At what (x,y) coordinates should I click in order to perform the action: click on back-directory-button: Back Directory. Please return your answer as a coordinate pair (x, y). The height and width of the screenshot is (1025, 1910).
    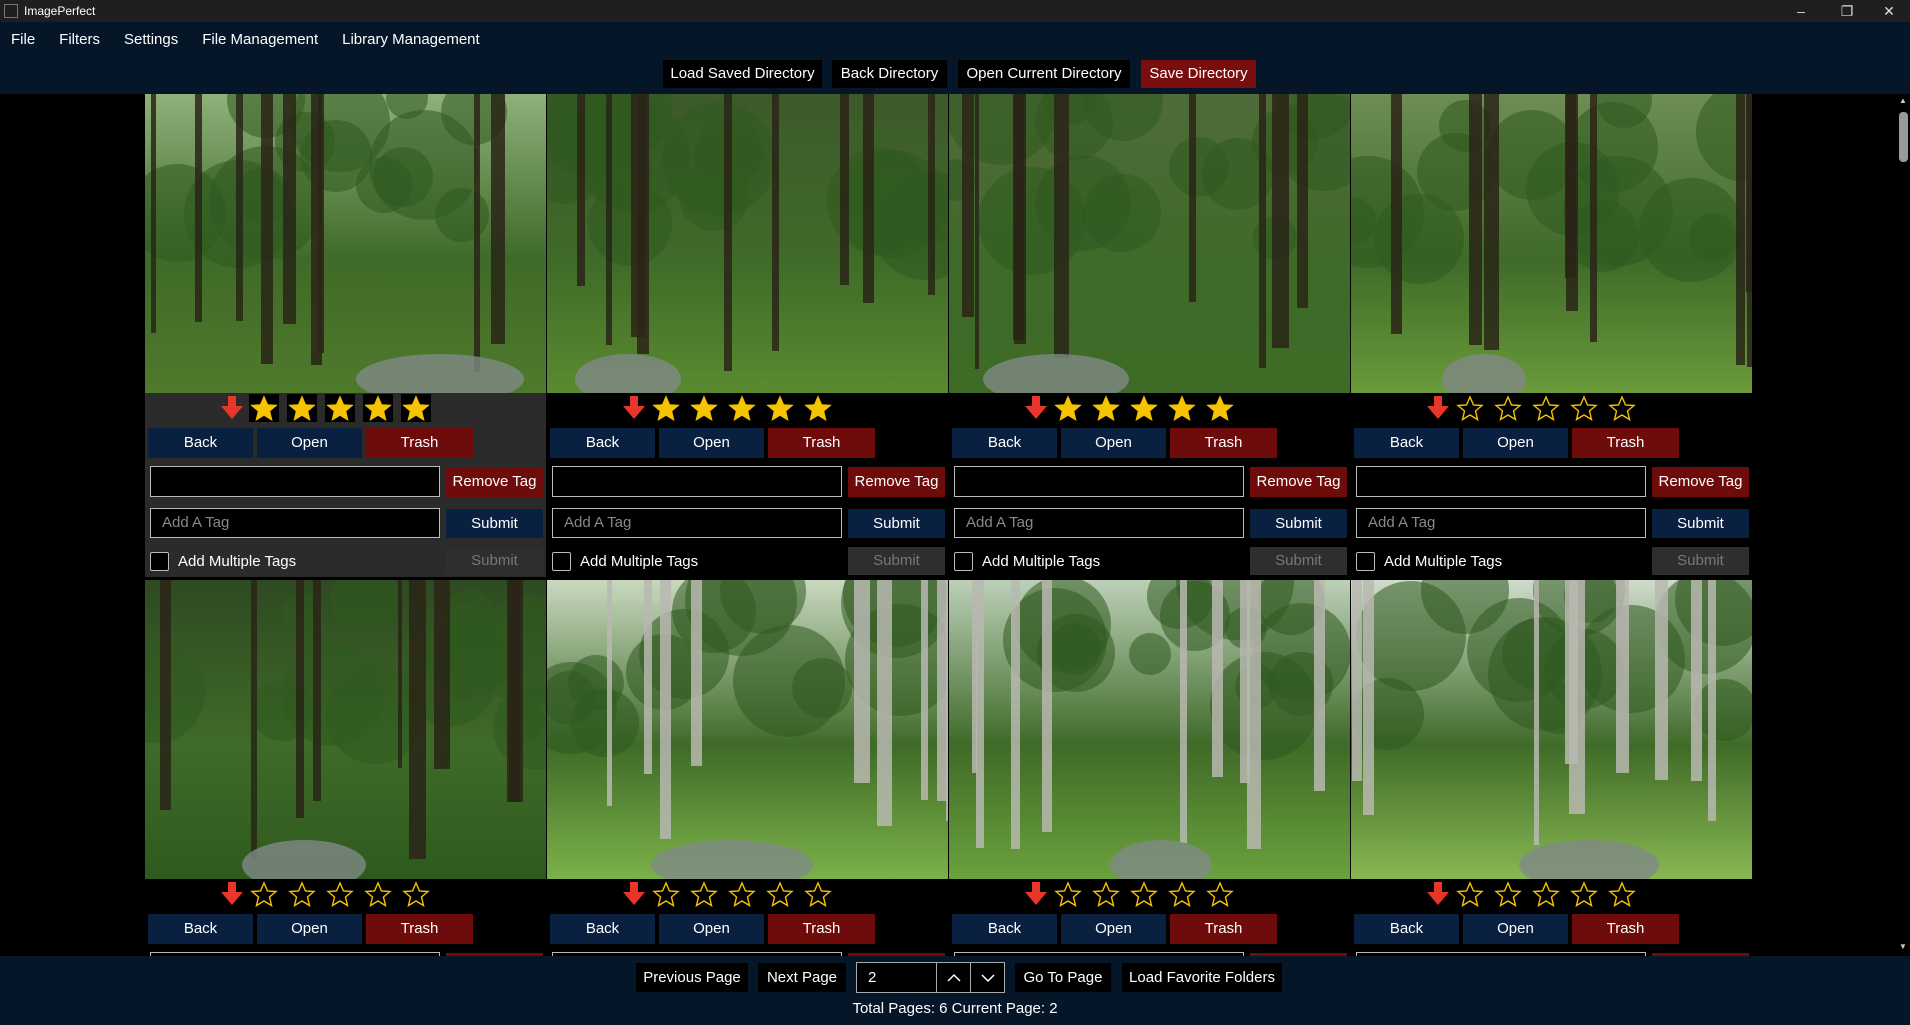
    Looking at the image, I should click on (889, 74).